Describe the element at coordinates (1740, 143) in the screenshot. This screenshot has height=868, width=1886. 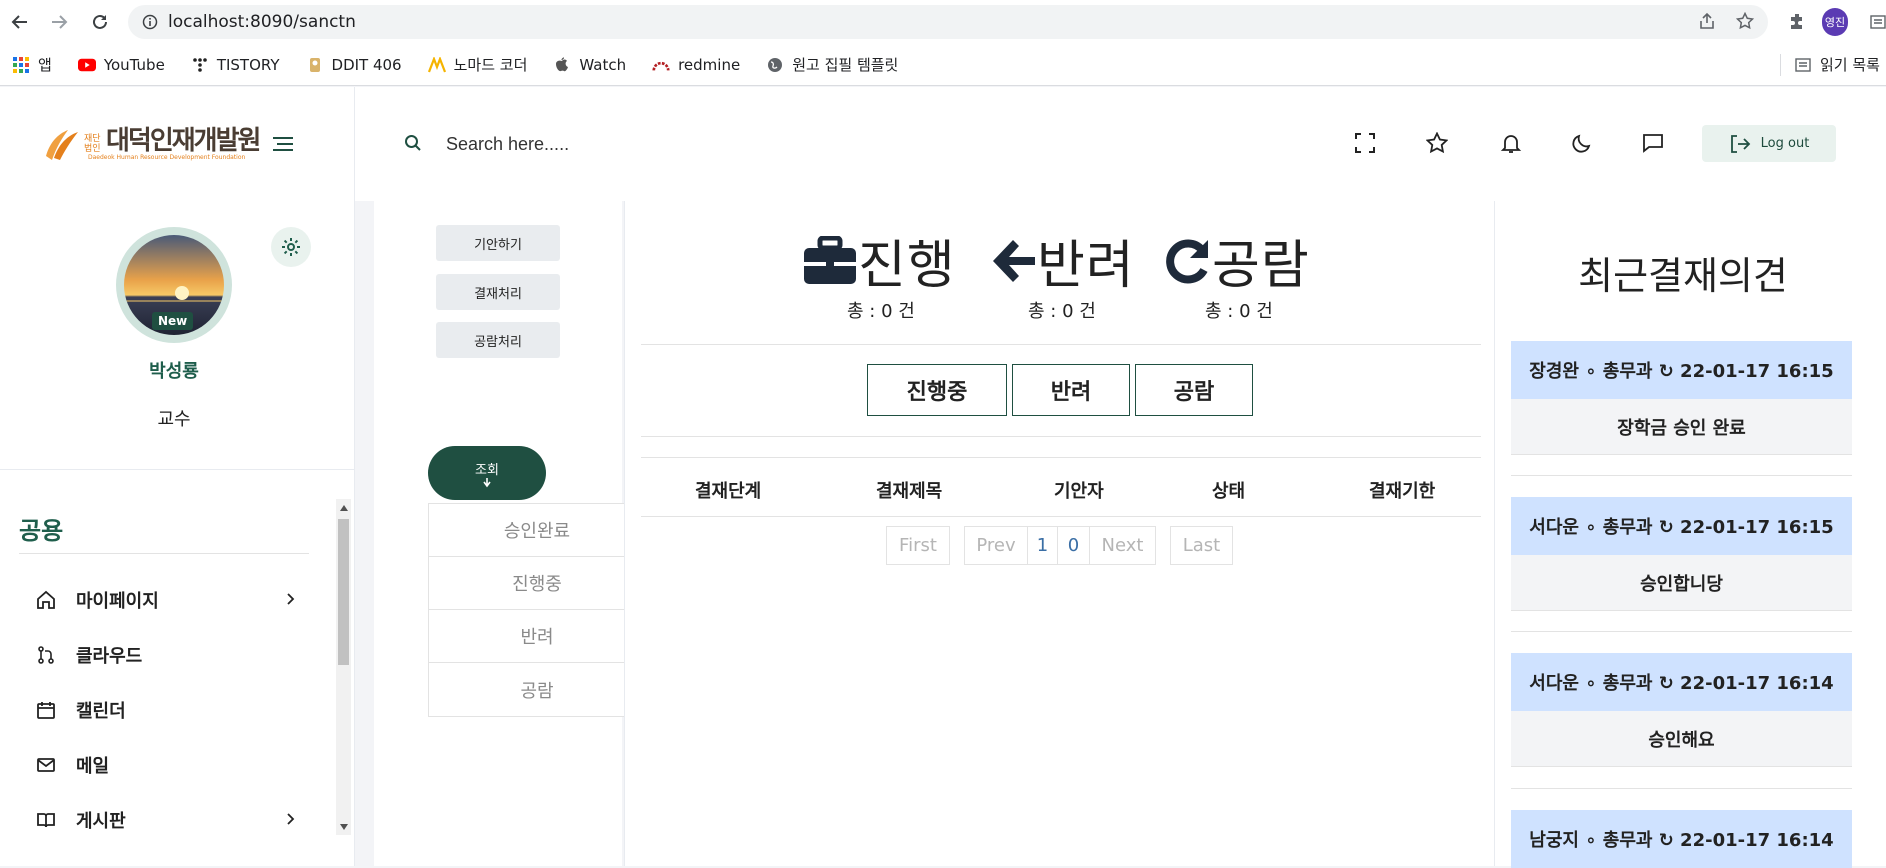
I see `logout-icon` at that location.